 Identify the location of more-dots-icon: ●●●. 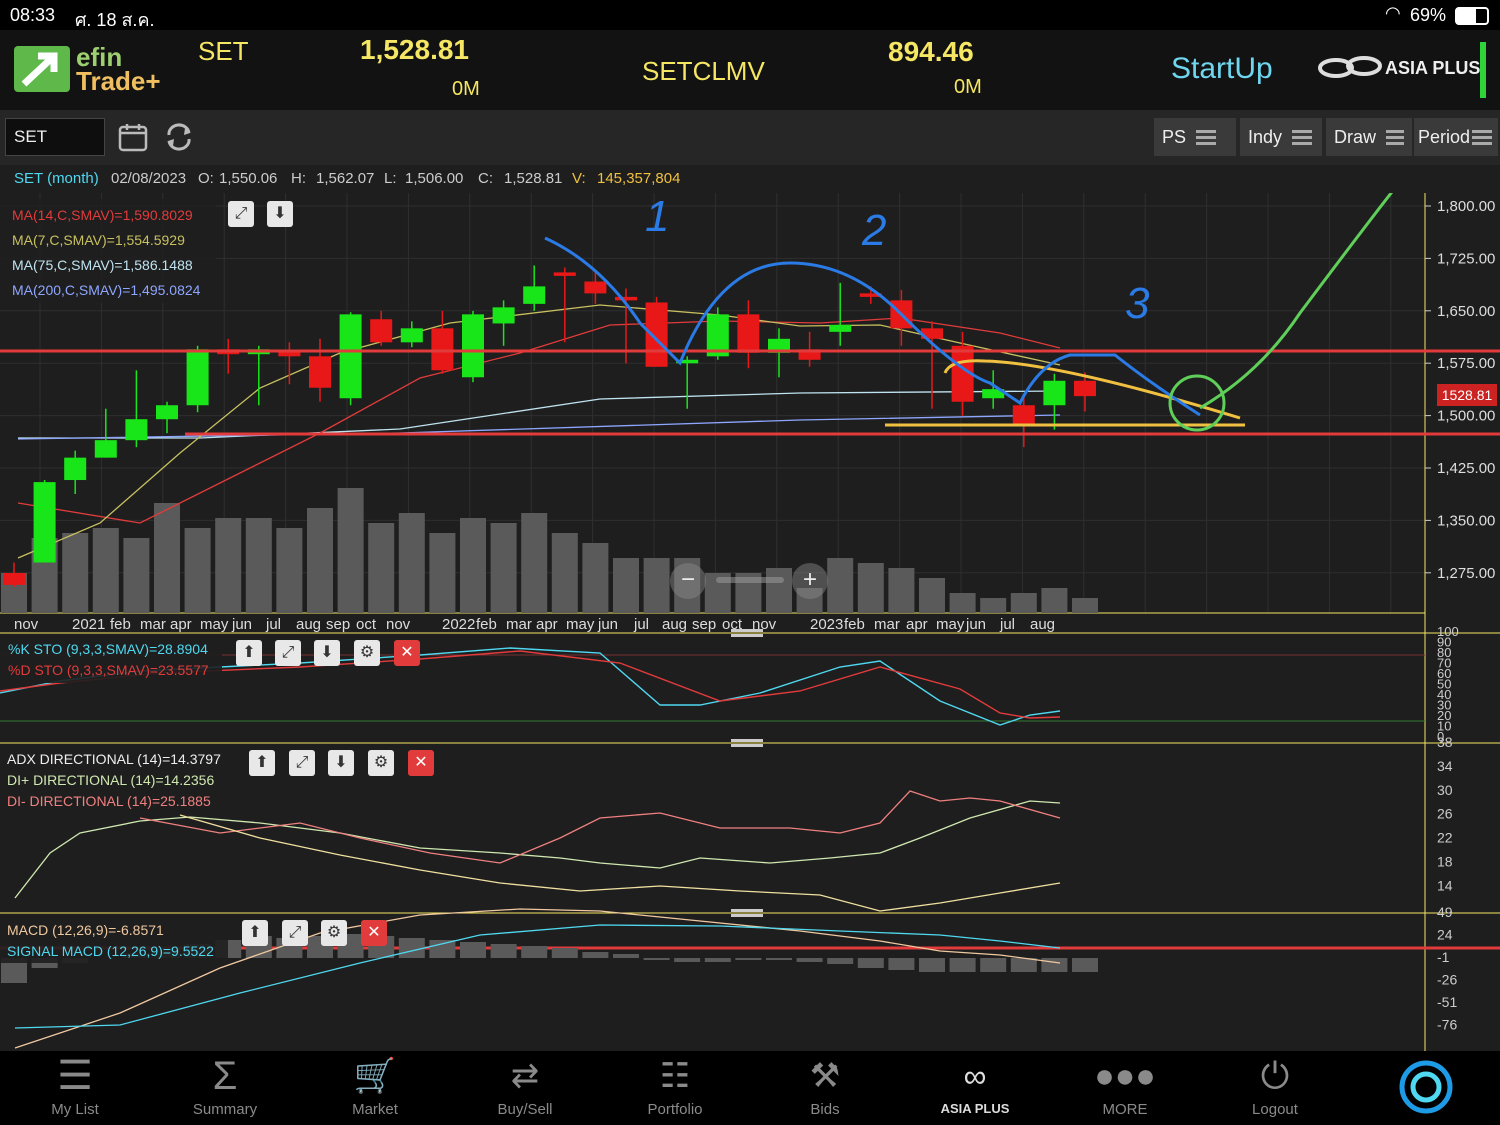
(1125, 1076).